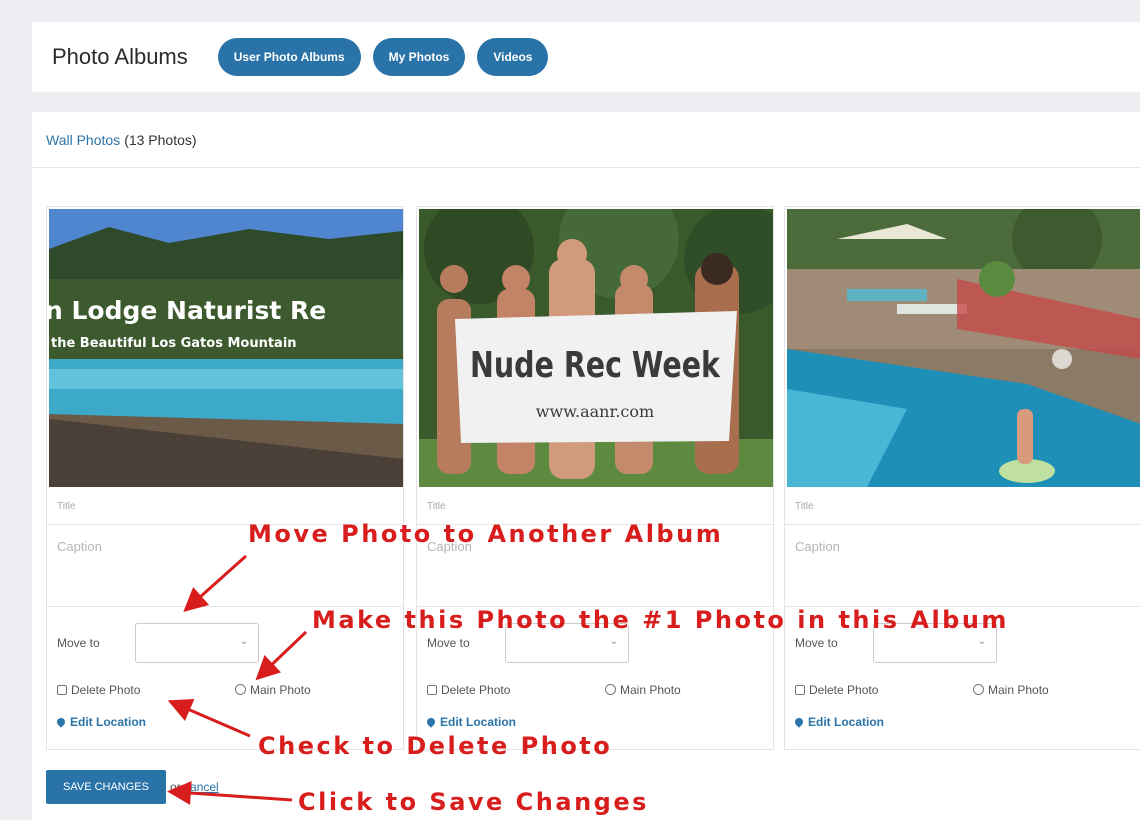 Image resolution: width=1140 pixels, height=820 pixels. What do you see at coordinates (160, 139) in the screenshot?
I see `photo-count: (13 Photos)` at bounding box center [160, 139].